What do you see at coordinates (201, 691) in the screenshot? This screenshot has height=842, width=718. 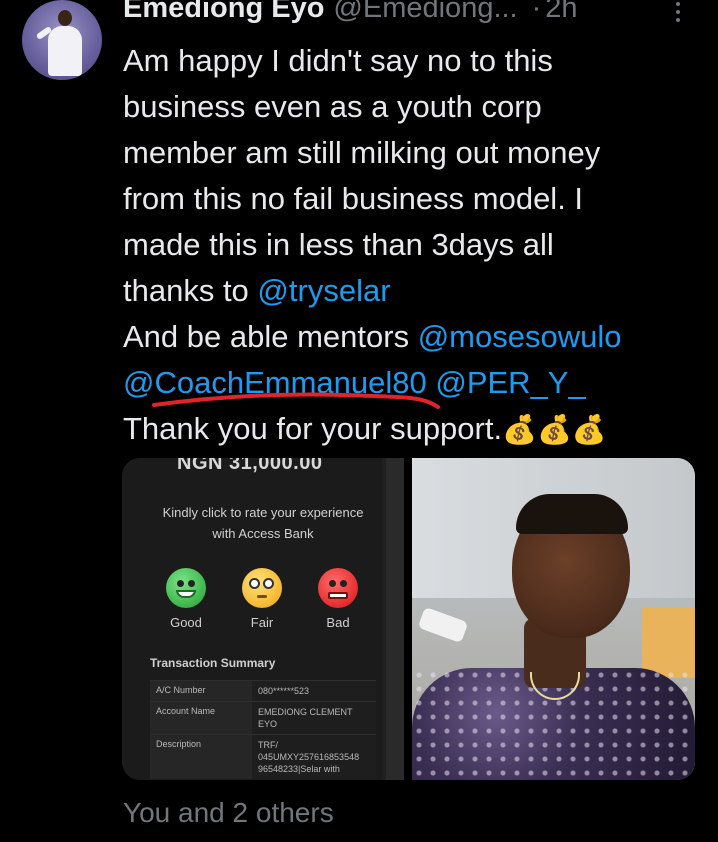 I see `summary-key: A/C Number` at bounding box center [201, 691].